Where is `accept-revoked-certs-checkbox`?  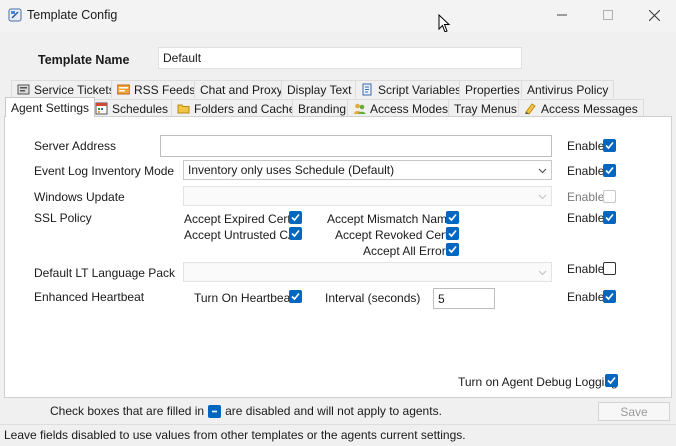
accept-revoked-certs-checkbox is located at coordinates (452, 233).